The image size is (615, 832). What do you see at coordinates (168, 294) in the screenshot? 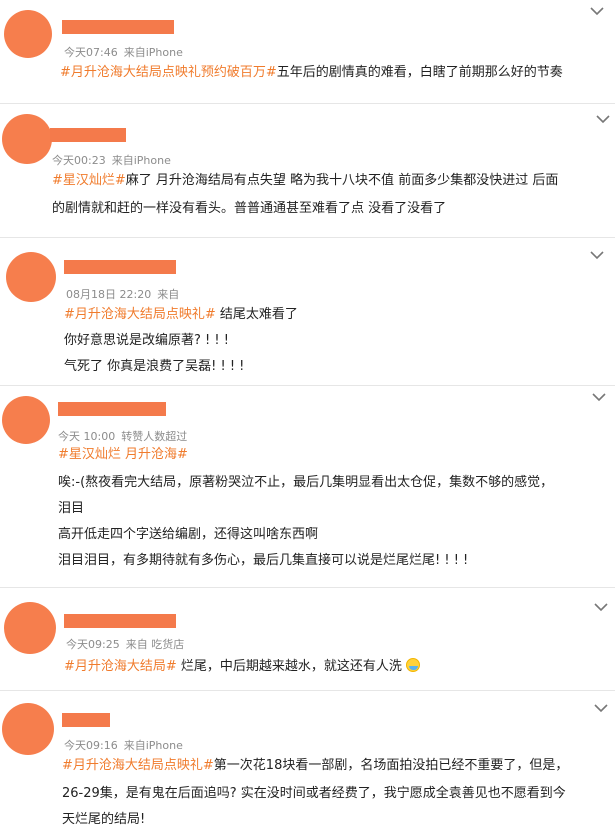
I see `source: 来自` at bounding box center [168, 294].